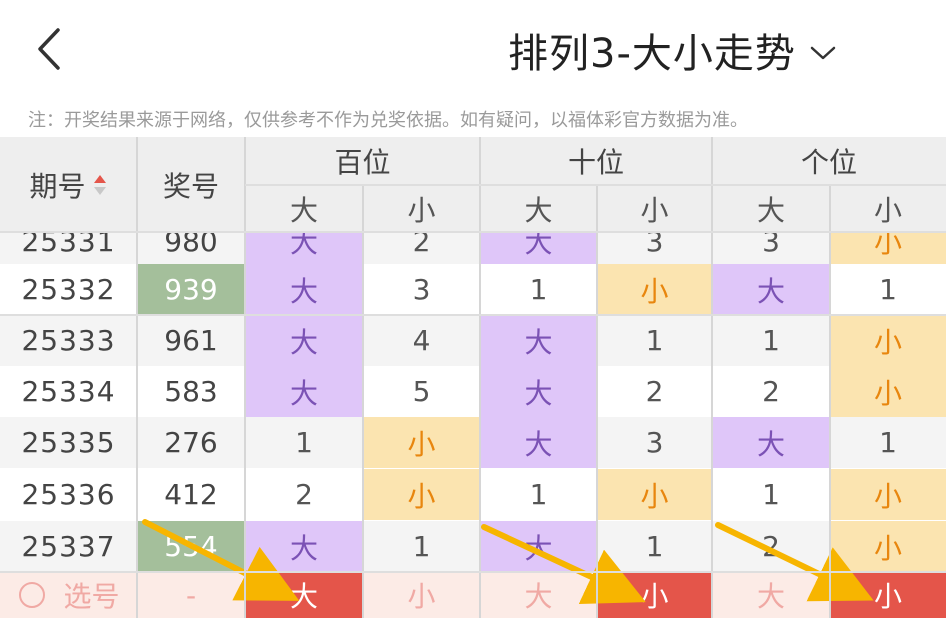 The width and height of the screenshot is (946, 618). Describe the element at coordinates (191, 289) in the screenshot. I see `number-cell: 939` at that location.